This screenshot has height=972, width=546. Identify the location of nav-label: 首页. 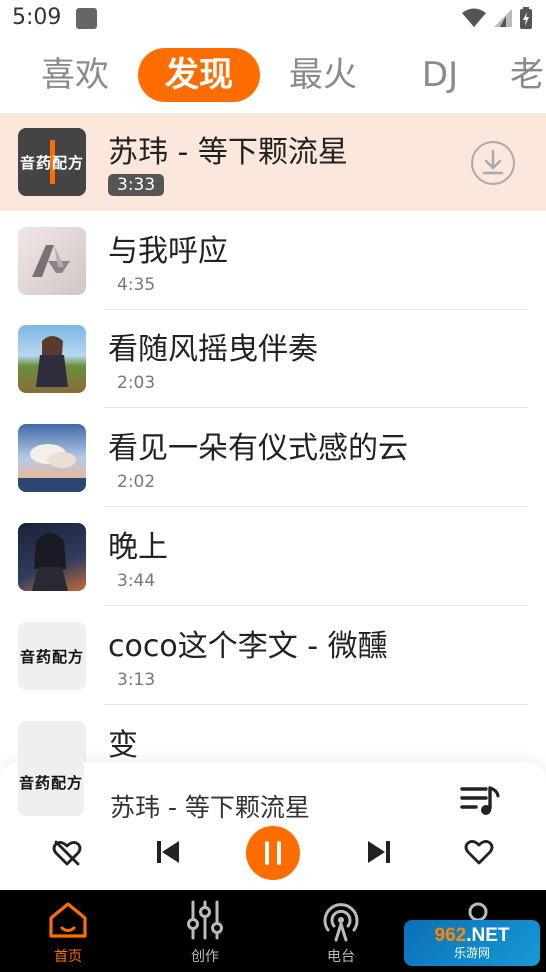
(68, 957).